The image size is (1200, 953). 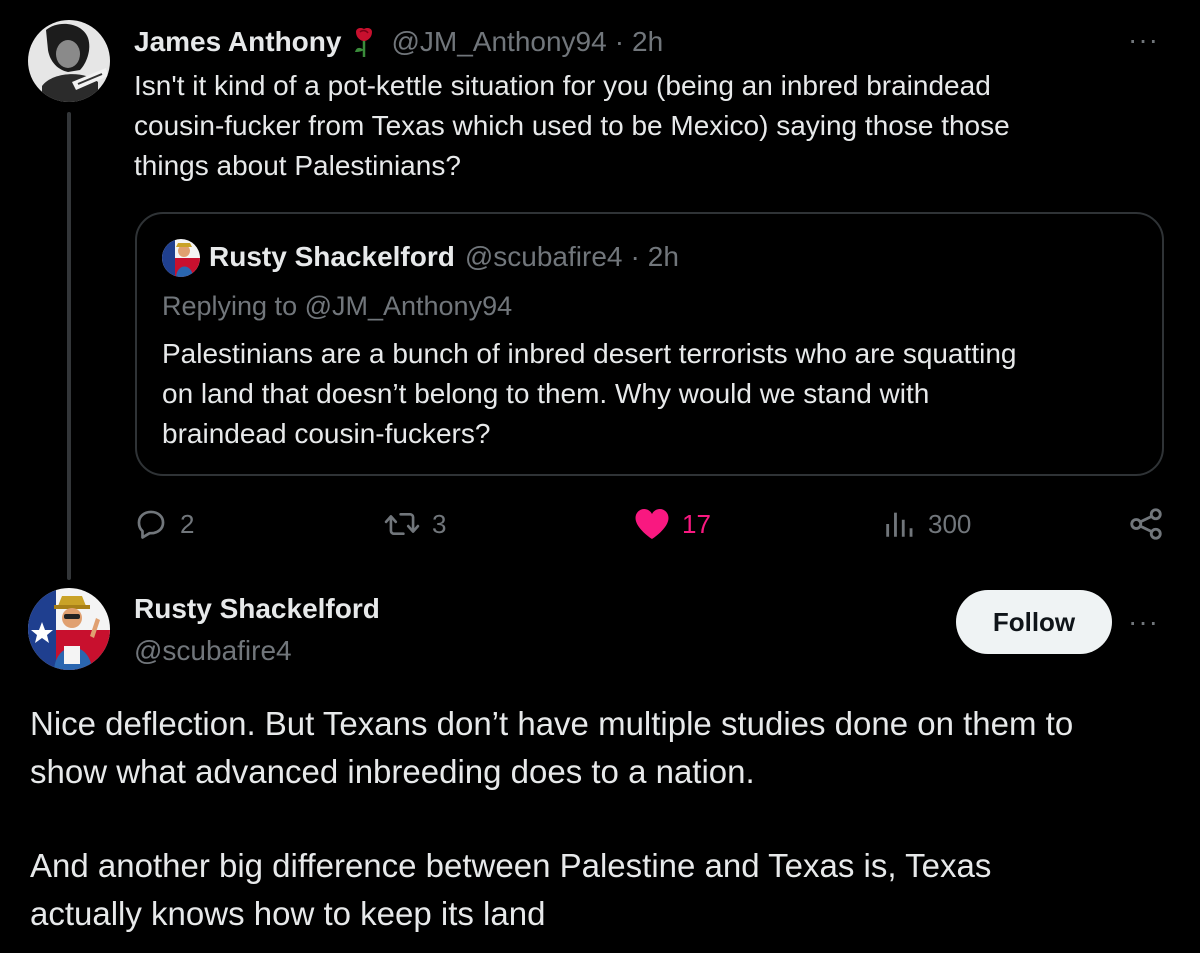 What do you see at coordinates (647, 42) in the screenshot?
I see `tweet-timestamp: 2h` at bounding box center [647, 42].